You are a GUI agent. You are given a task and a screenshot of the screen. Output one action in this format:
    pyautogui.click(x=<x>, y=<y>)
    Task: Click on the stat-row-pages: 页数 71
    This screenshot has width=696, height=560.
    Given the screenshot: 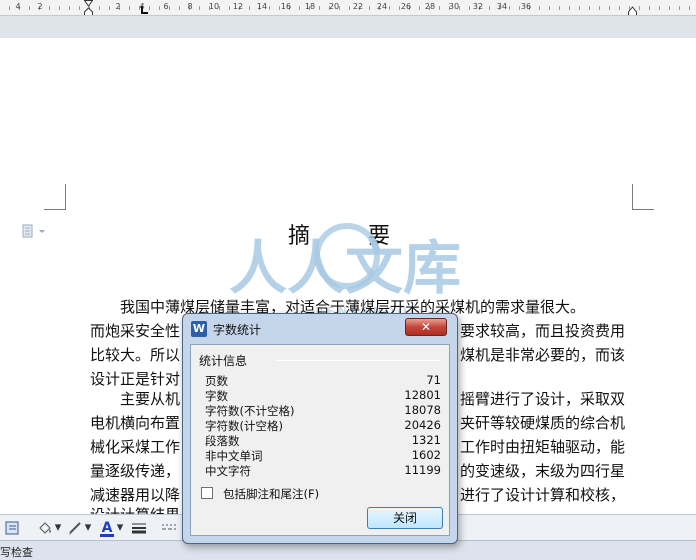 What is the action you would take?
    pyautogui.click(x=323, y=380)
    